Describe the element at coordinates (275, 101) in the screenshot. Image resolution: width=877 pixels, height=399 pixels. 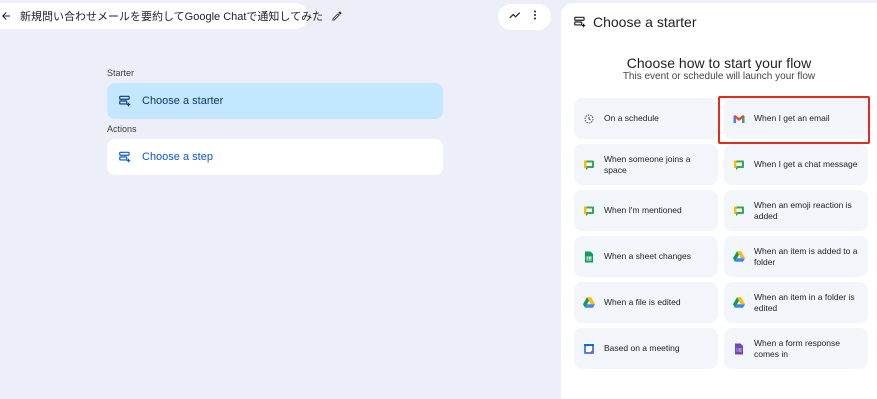
I see `choose-starter-card: Choose a starter` at that location.